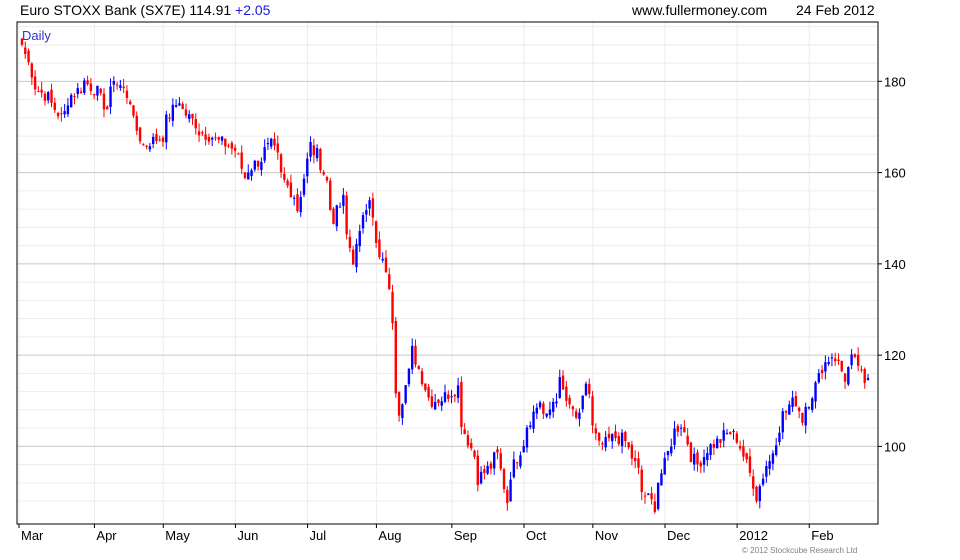 Image resolution: width=960 pixels, height=560 pixels. I want to click on x-tick-label: May, so click(177, 535).